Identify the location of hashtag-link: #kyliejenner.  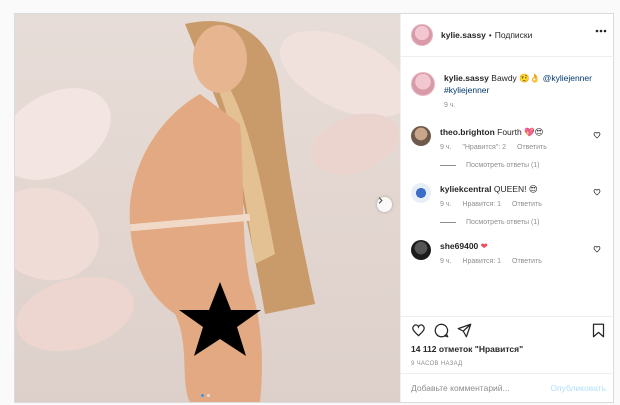
(466, 90).